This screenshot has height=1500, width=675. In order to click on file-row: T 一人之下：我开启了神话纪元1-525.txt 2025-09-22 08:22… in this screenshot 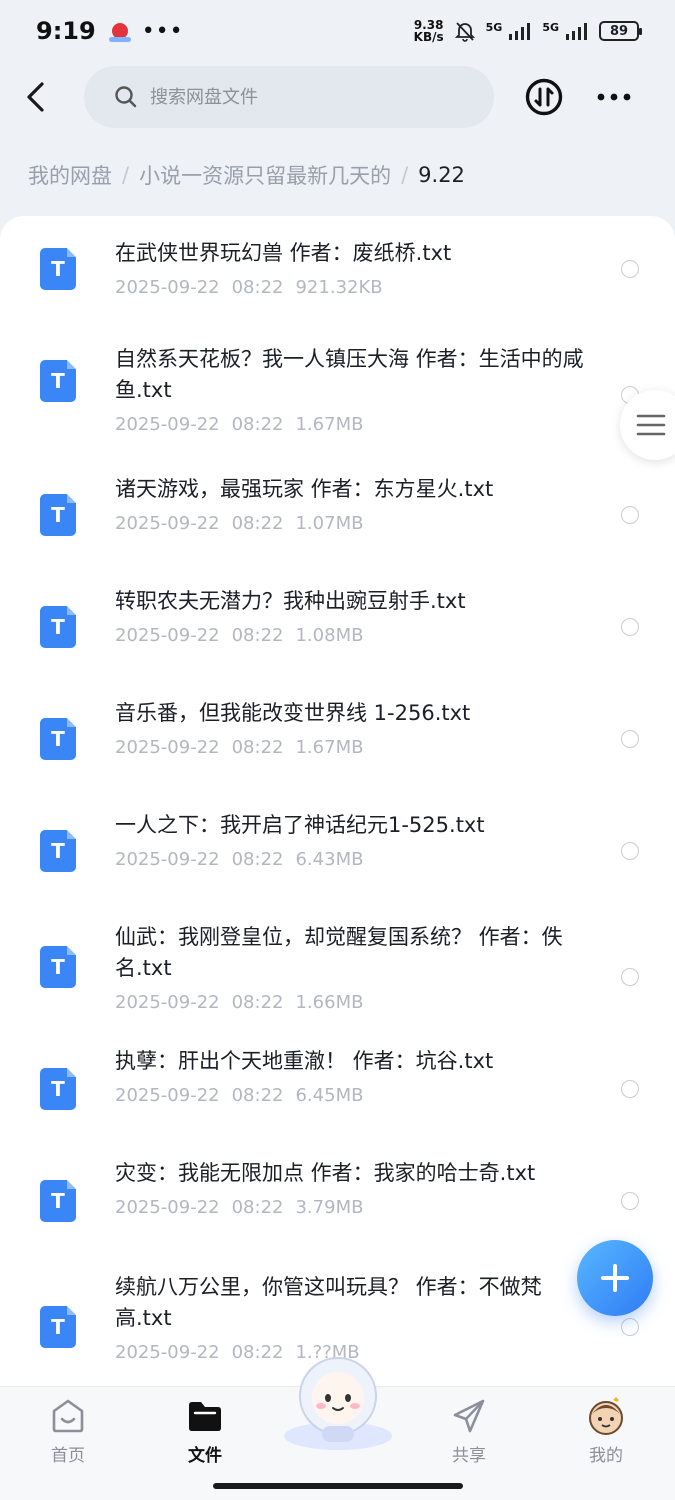, I will do `click(337, 846)`.